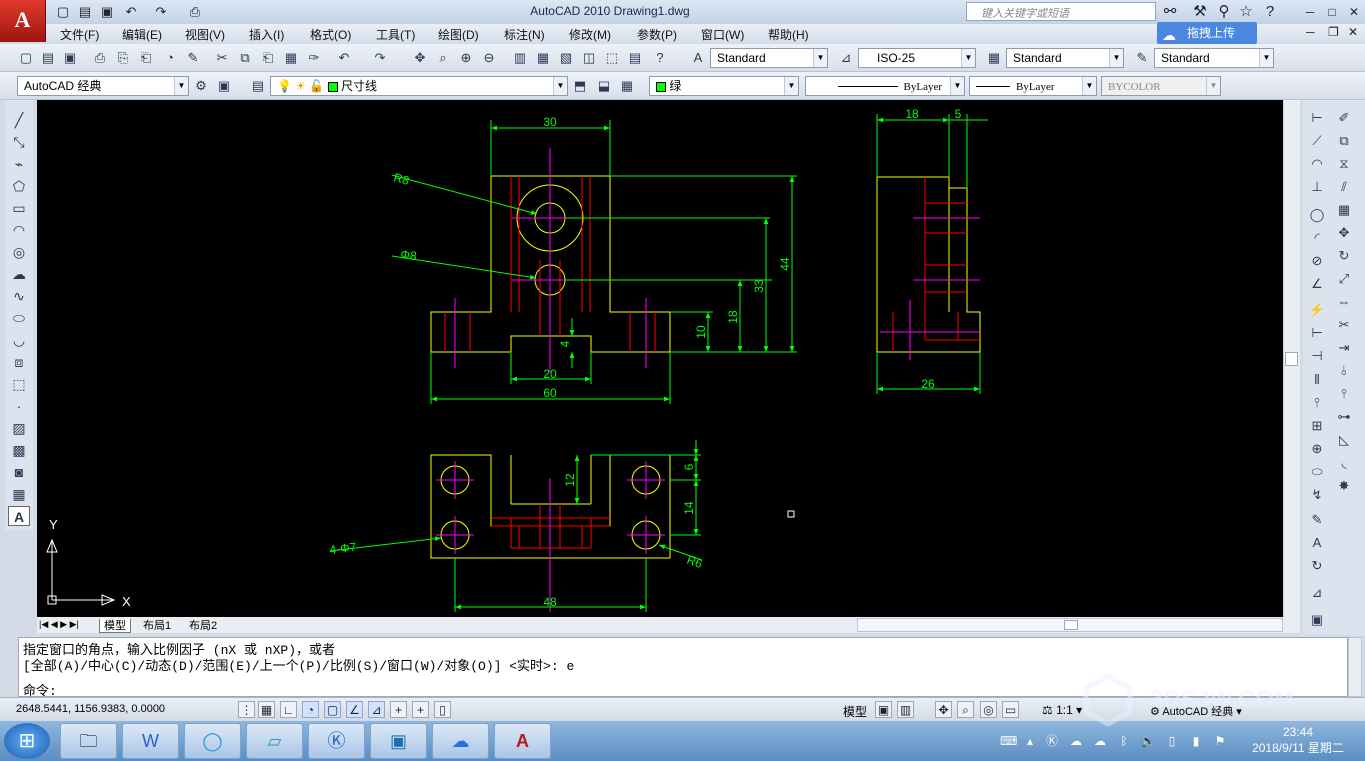 The image size is (1365, 761). What do you see at coordinates (917, 58) in the screenshot?
I see `dim-style-select: ISO-25 ▼` at bounding box center [917, 58].